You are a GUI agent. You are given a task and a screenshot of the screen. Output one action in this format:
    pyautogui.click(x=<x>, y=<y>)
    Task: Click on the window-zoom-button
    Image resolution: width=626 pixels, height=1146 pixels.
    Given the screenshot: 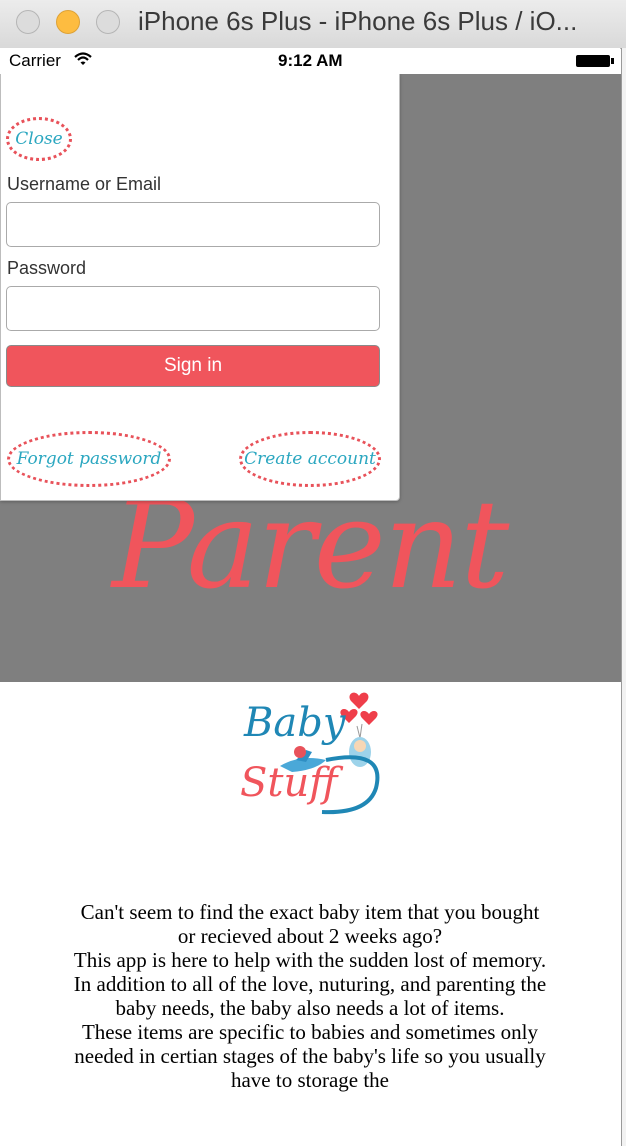 What is the action you would take?
    pyautogui.click(x=108, y=22)
    